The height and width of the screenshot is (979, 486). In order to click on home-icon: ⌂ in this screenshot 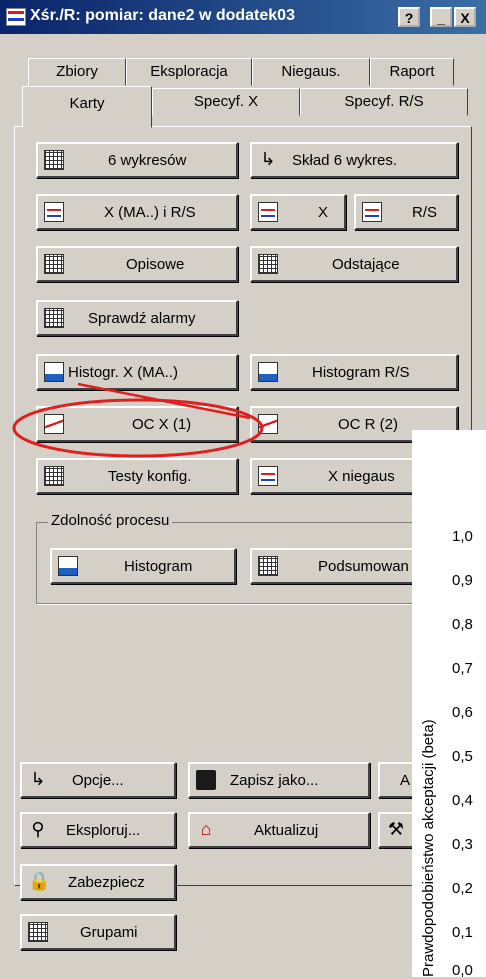, I will do `click(206, 829)`.